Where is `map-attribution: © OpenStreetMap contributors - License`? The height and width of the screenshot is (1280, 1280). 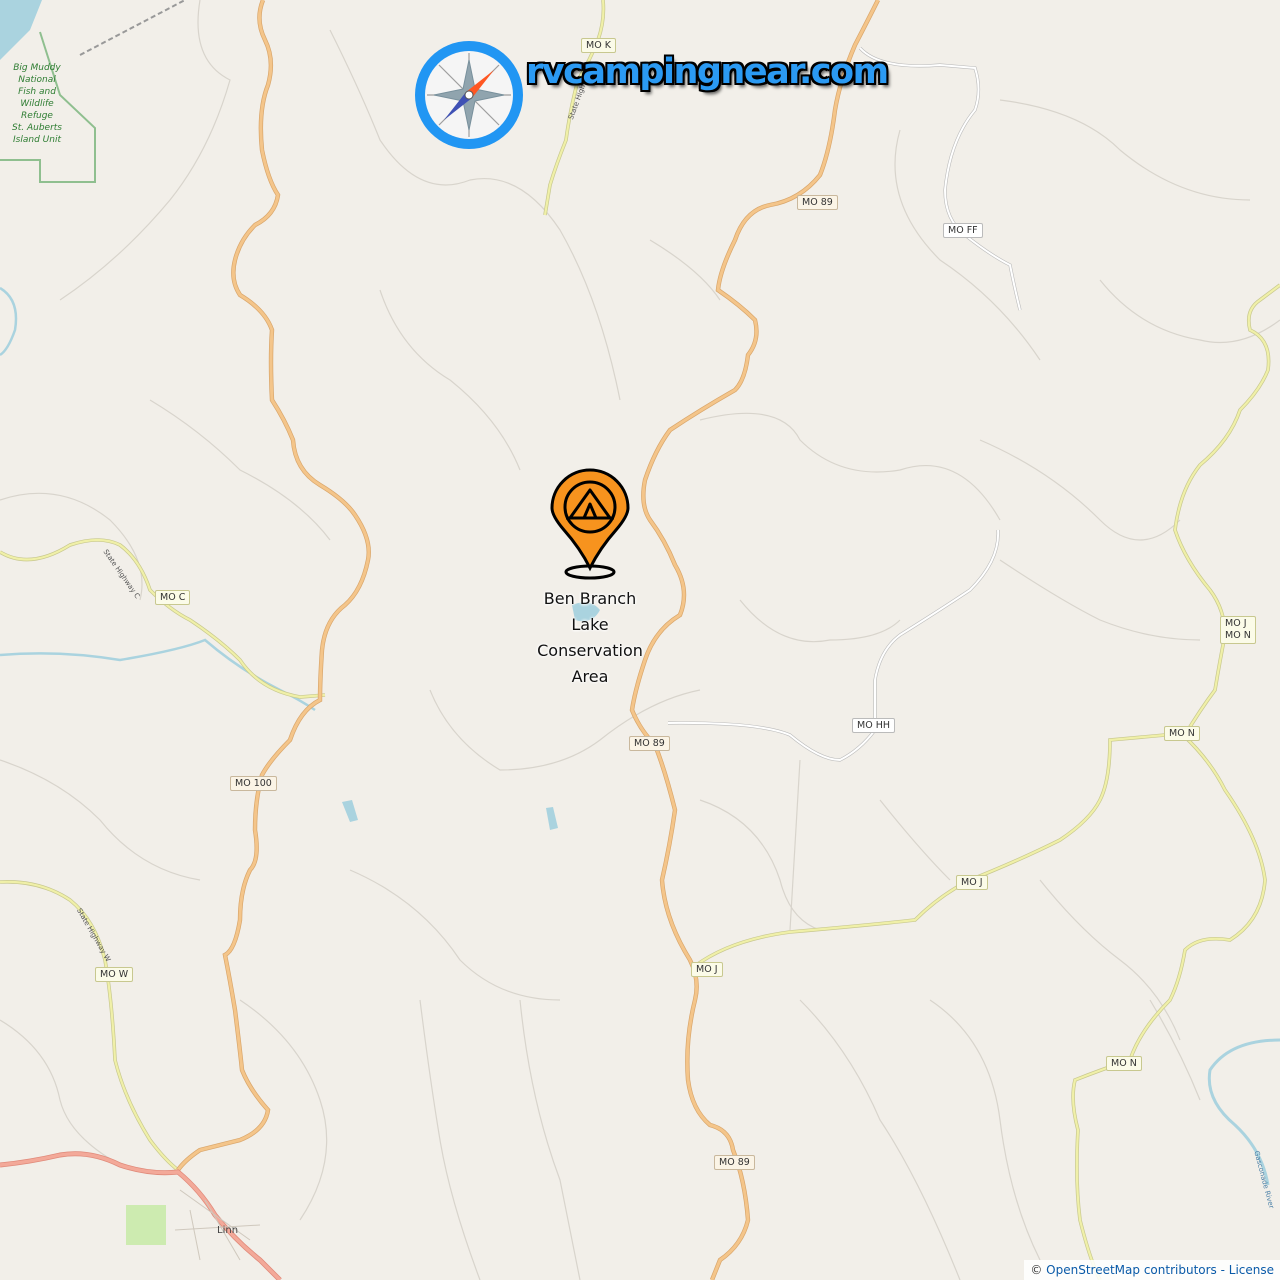
map-attribution: © OpenStreetMap contributors - License is located at coordinates (1152, 1270).